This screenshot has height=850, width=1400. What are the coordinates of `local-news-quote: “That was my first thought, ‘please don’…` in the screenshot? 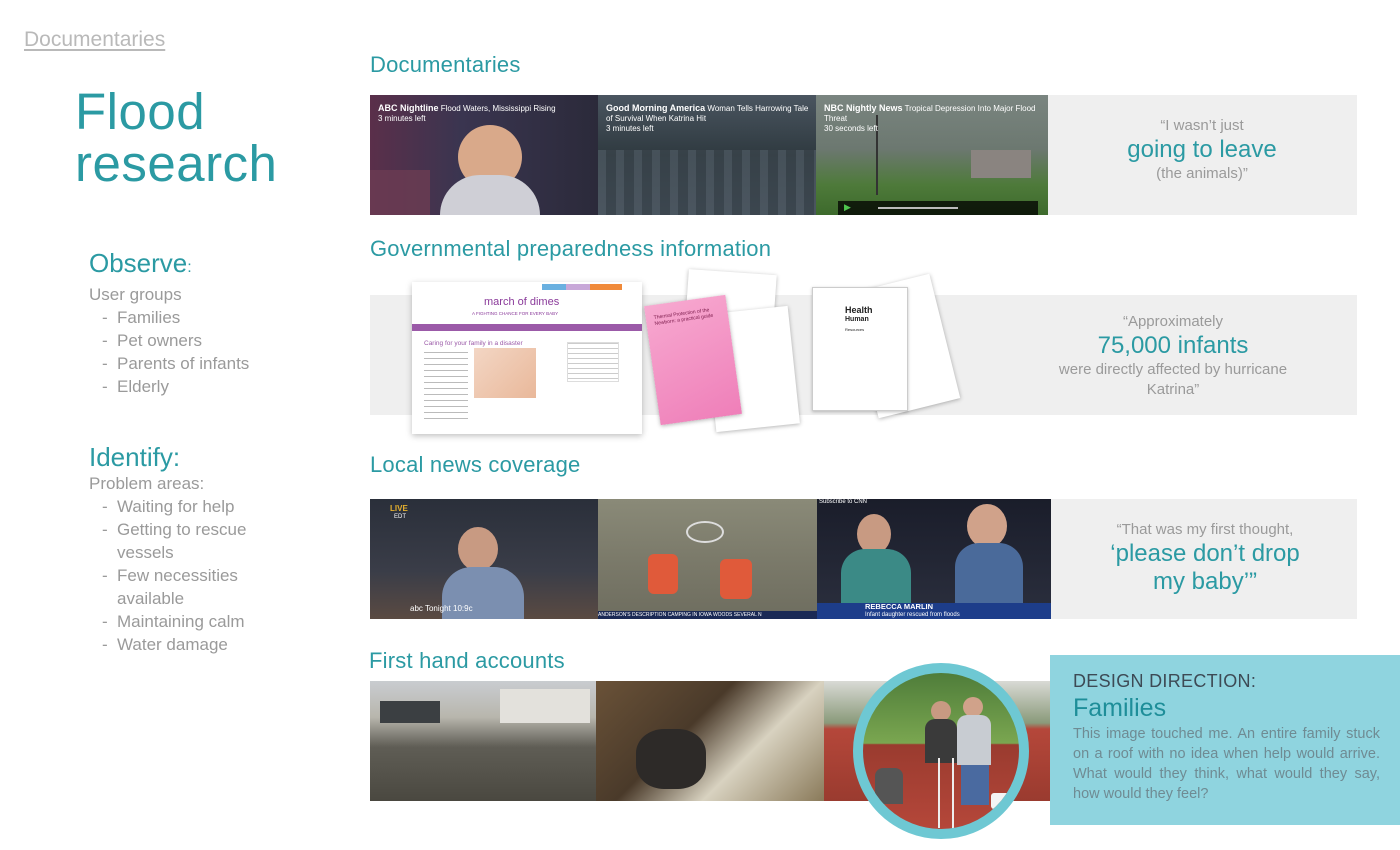 It's located at (1205, 558).